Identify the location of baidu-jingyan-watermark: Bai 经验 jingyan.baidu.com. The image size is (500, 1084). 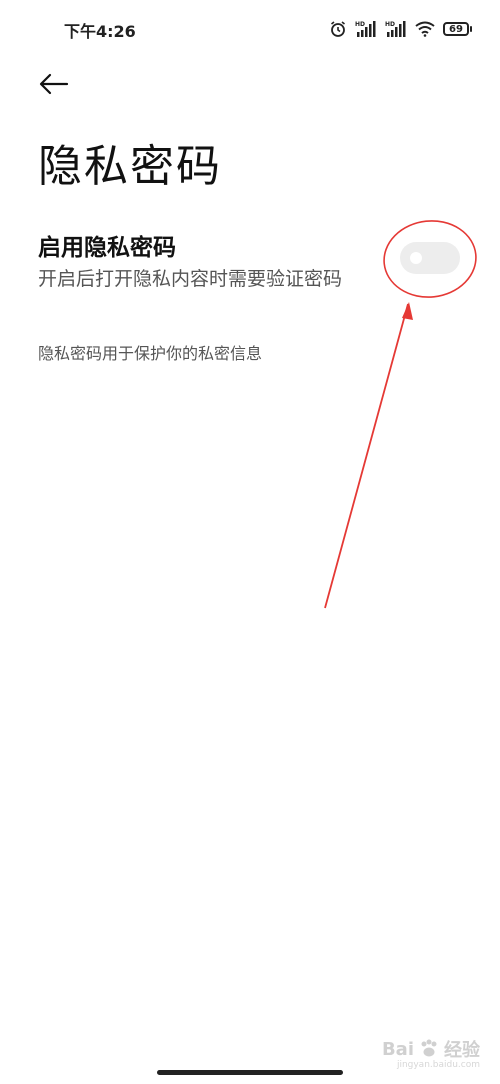
(430, 1053).